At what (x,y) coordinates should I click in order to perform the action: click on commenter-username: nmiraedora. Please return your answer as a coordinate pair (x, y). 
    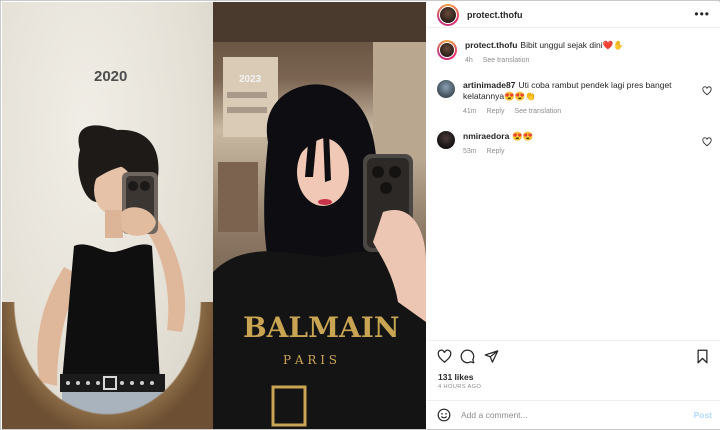
    Looking at the image, I should click on (486, 136).